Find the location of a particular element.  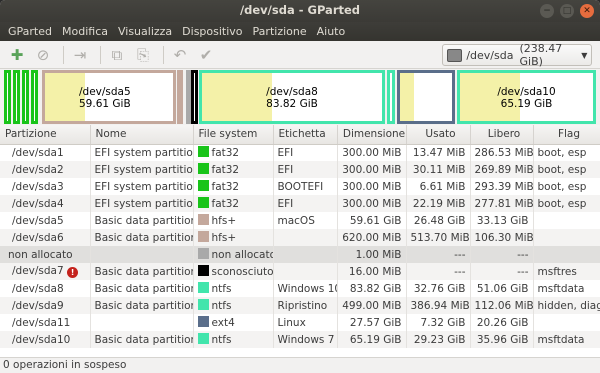

device-selector: /dev/sda (238.47 GiB) ▼ is located at coordinates (517, 55).